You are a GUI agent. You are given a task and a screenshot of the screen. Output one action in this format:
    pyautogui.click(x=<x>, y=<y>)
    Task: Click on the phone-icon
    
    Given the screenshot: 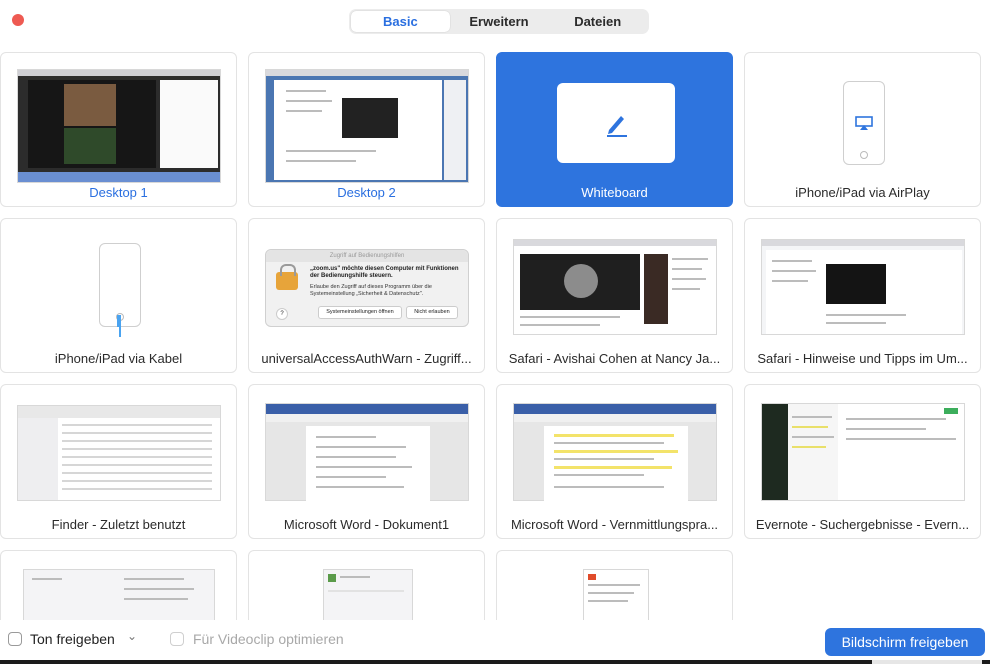 What is the action you would take?
    pyautogui.click(x=864, y=123)
    